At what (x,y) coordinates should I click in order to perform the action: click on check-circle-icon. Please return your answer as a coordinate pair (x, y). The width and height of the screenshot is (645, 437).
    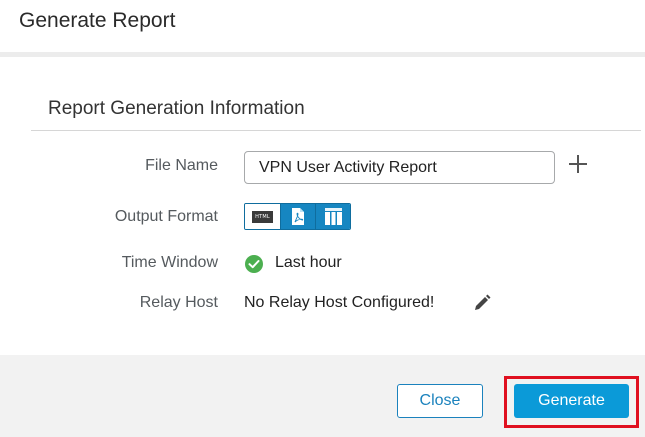
    Looking at the image, I should click on (254, 264).